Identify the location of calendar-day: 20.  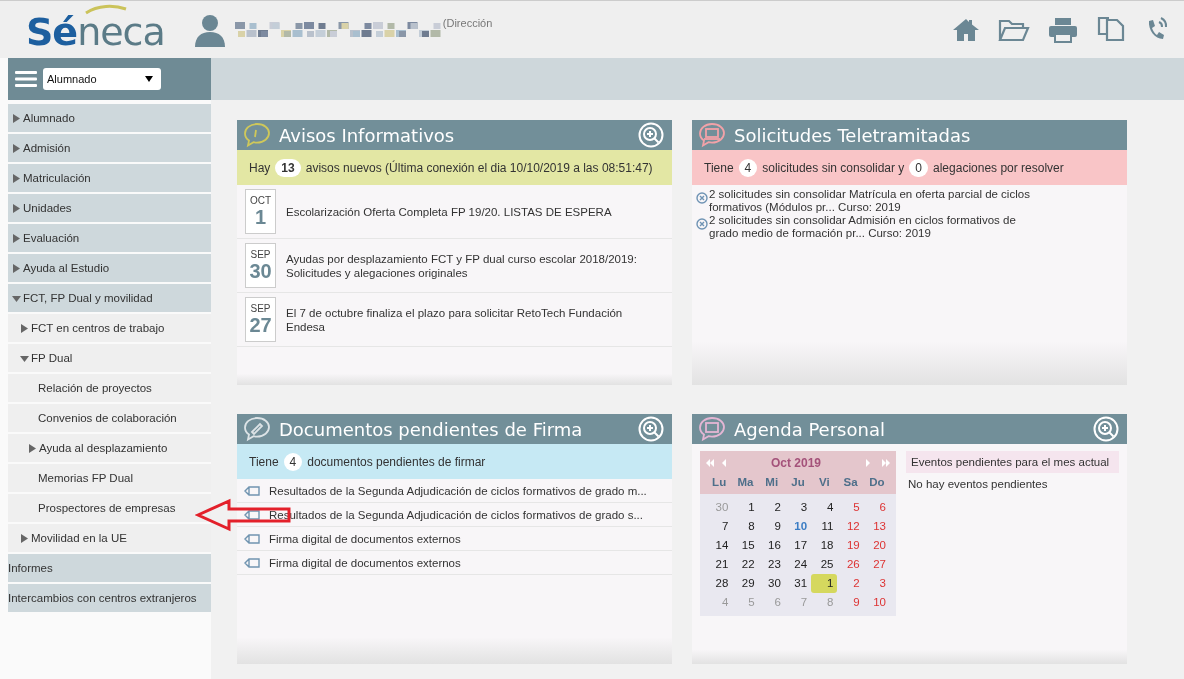
(876, 545).